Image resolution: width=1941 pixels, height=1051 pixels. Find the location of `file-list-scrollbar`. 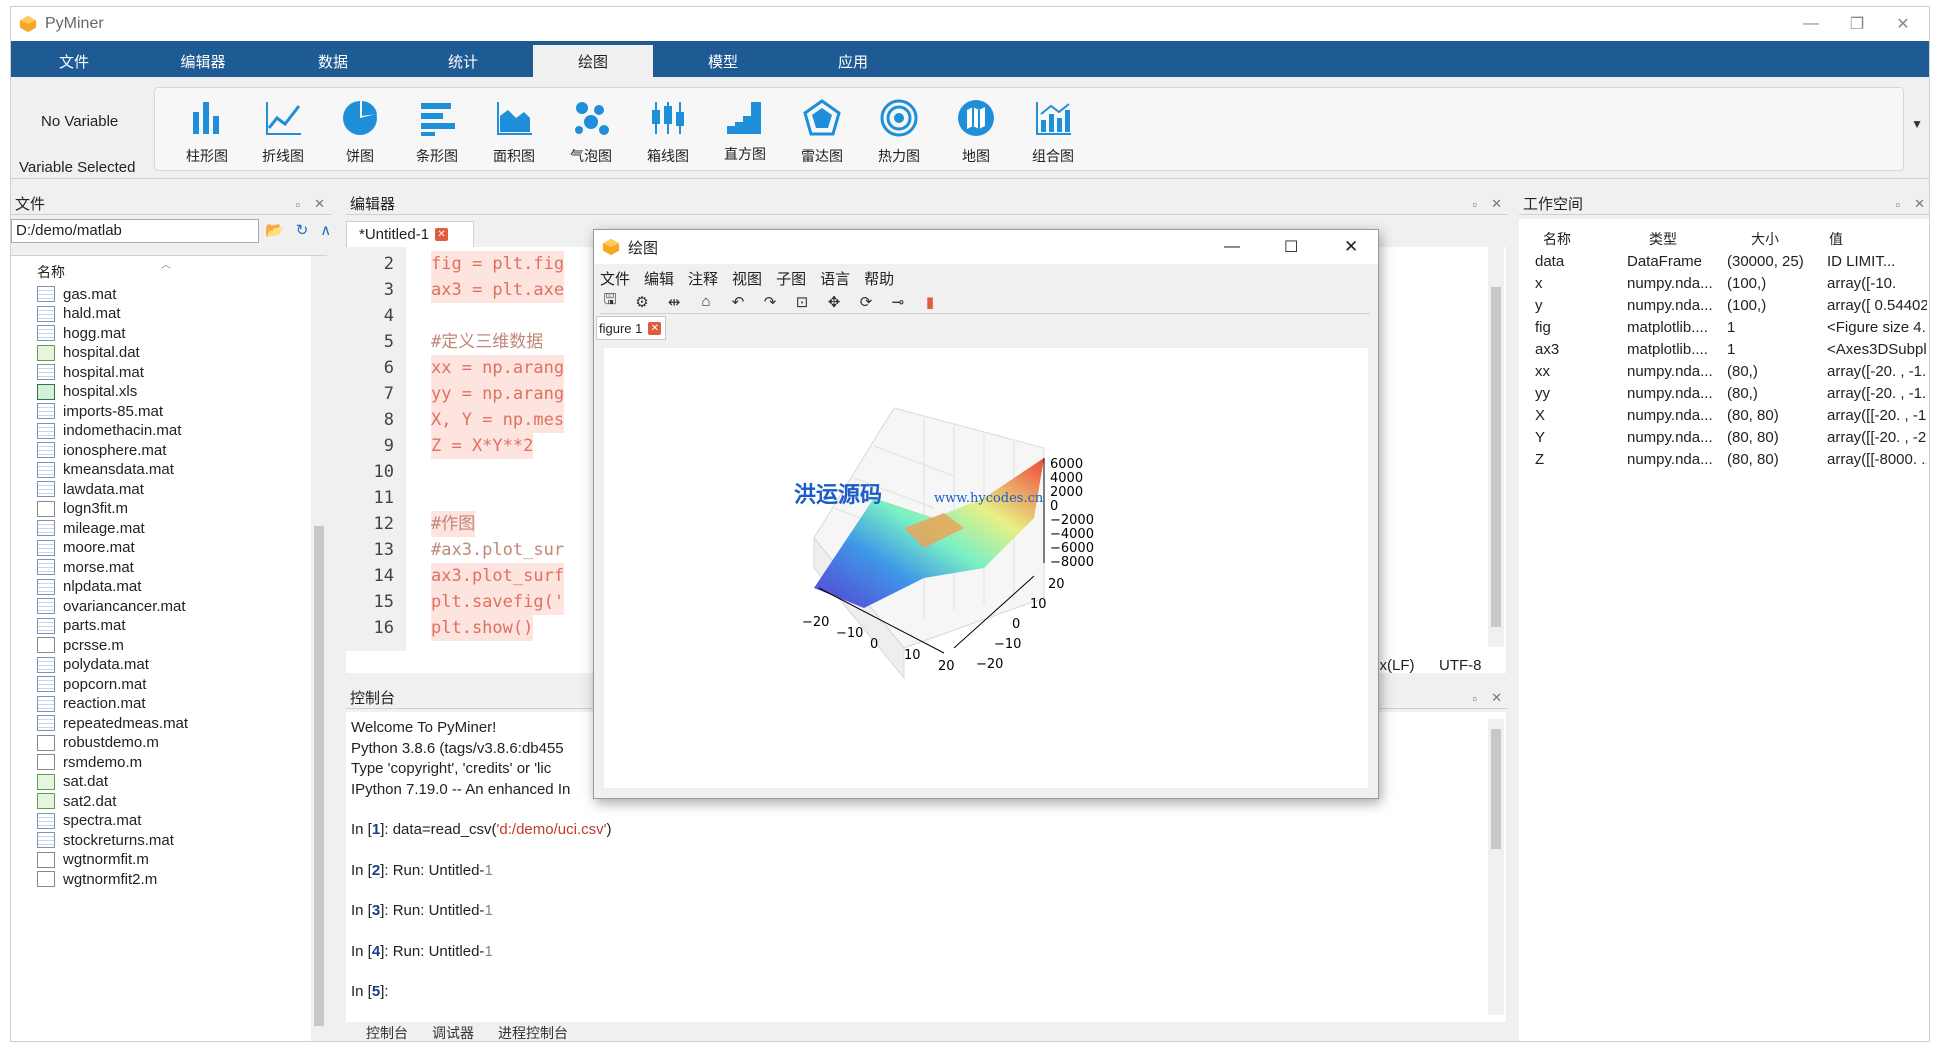

file-list-scrollbar is located at coordinates (319, 648).